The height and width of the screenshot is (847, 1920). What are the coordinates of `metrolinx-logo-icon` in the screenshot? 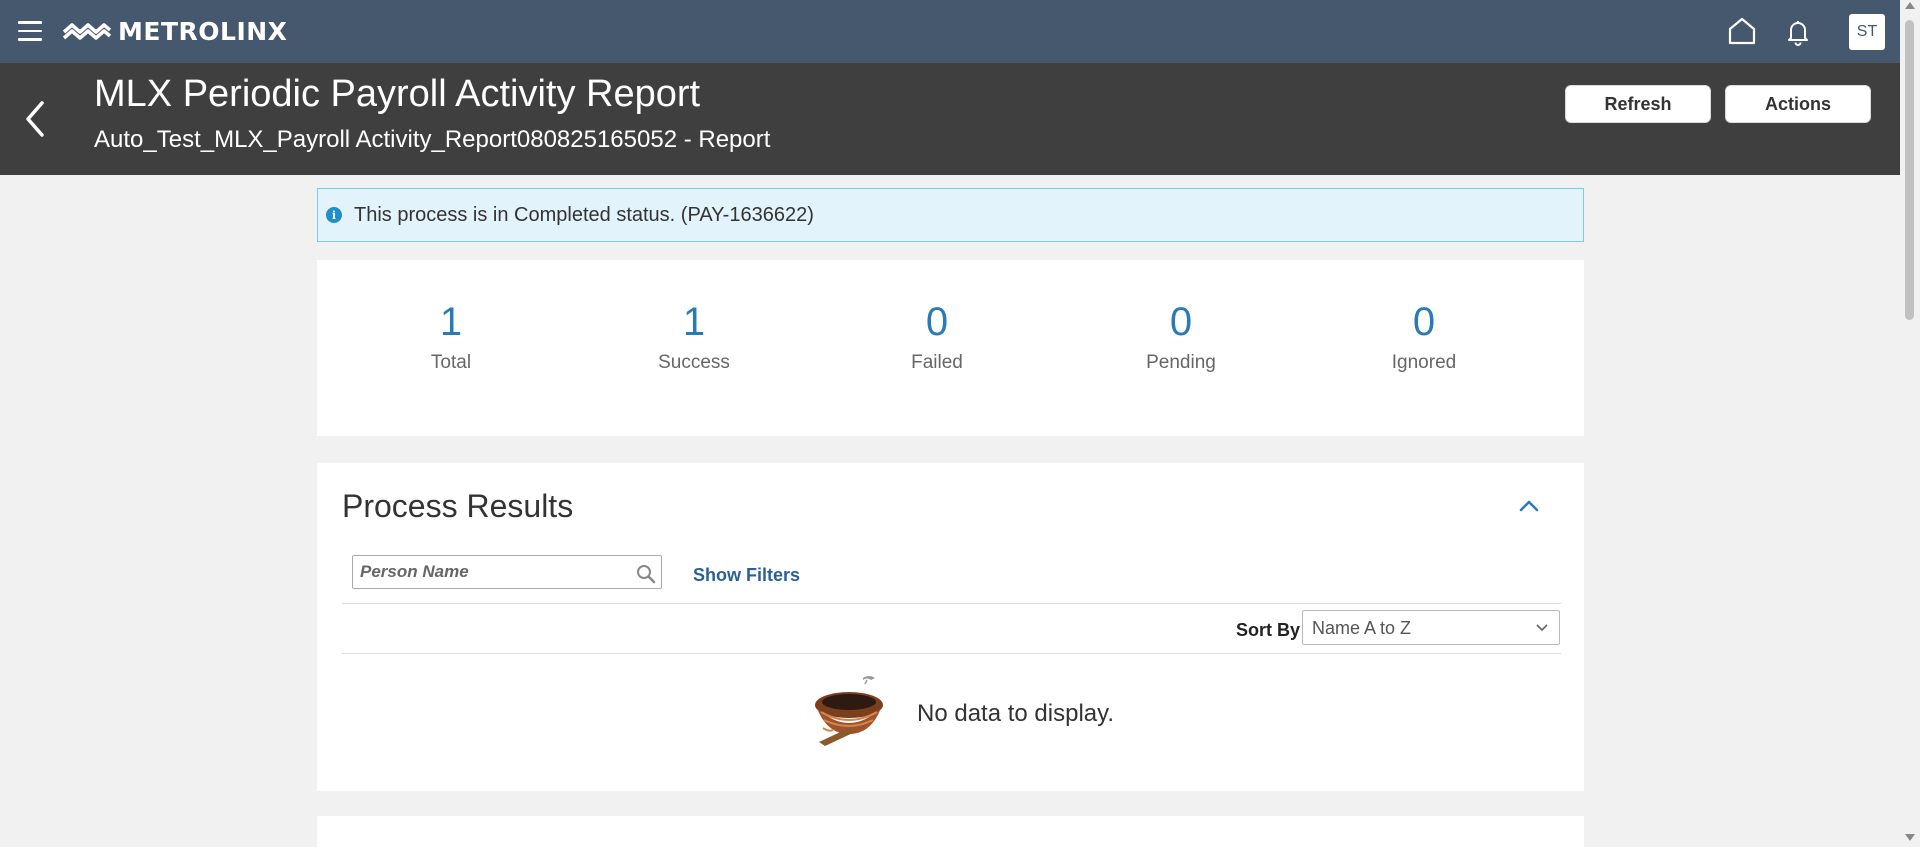 It's located at (87, 31).